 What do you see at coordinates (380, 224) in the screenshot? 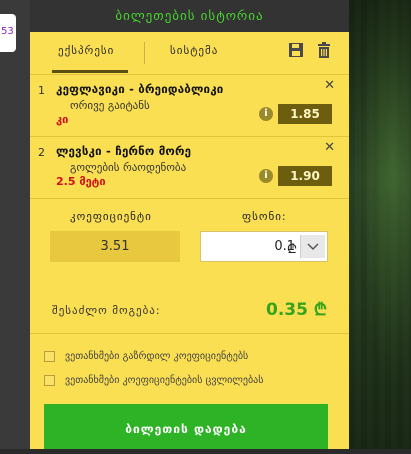
I see `right-background-image` at bounding box center [380, 224].